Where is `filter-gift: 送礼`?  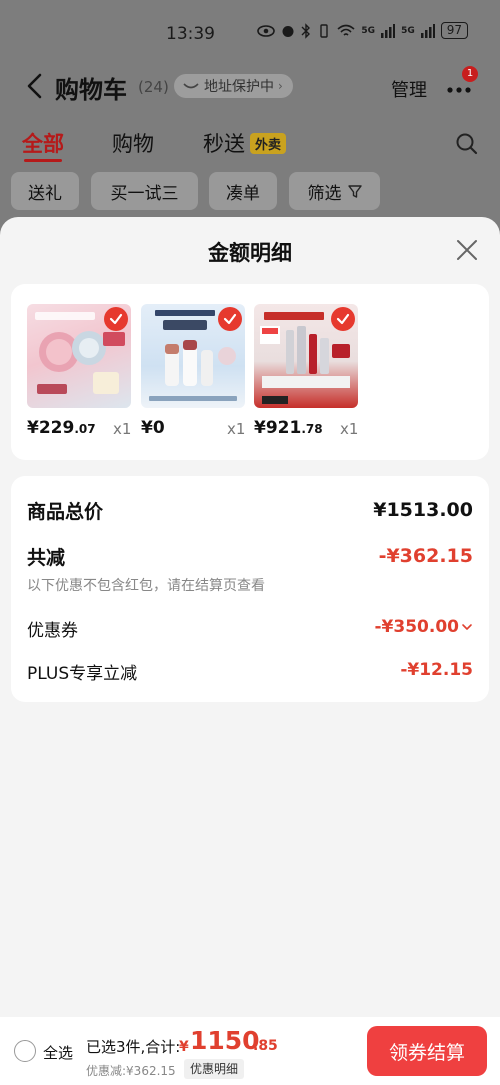
filter-gift: 送礼 is located at coordinates (45, 191).